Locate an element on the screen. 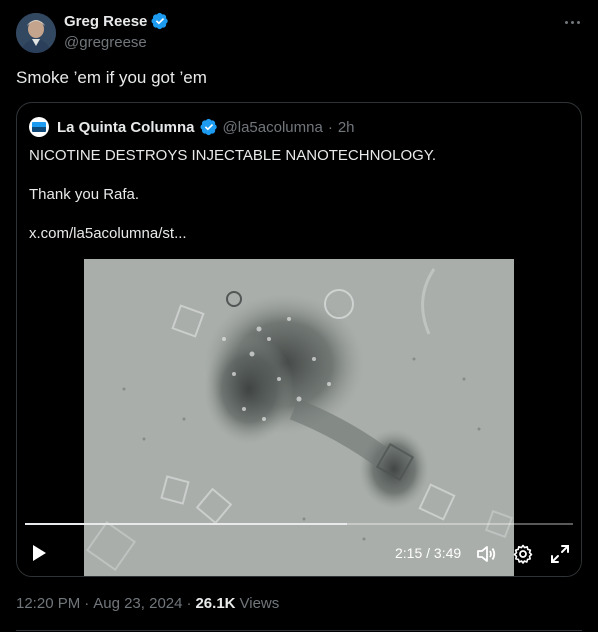  author-handle: @gregreese is located at coordinates (105, 42).